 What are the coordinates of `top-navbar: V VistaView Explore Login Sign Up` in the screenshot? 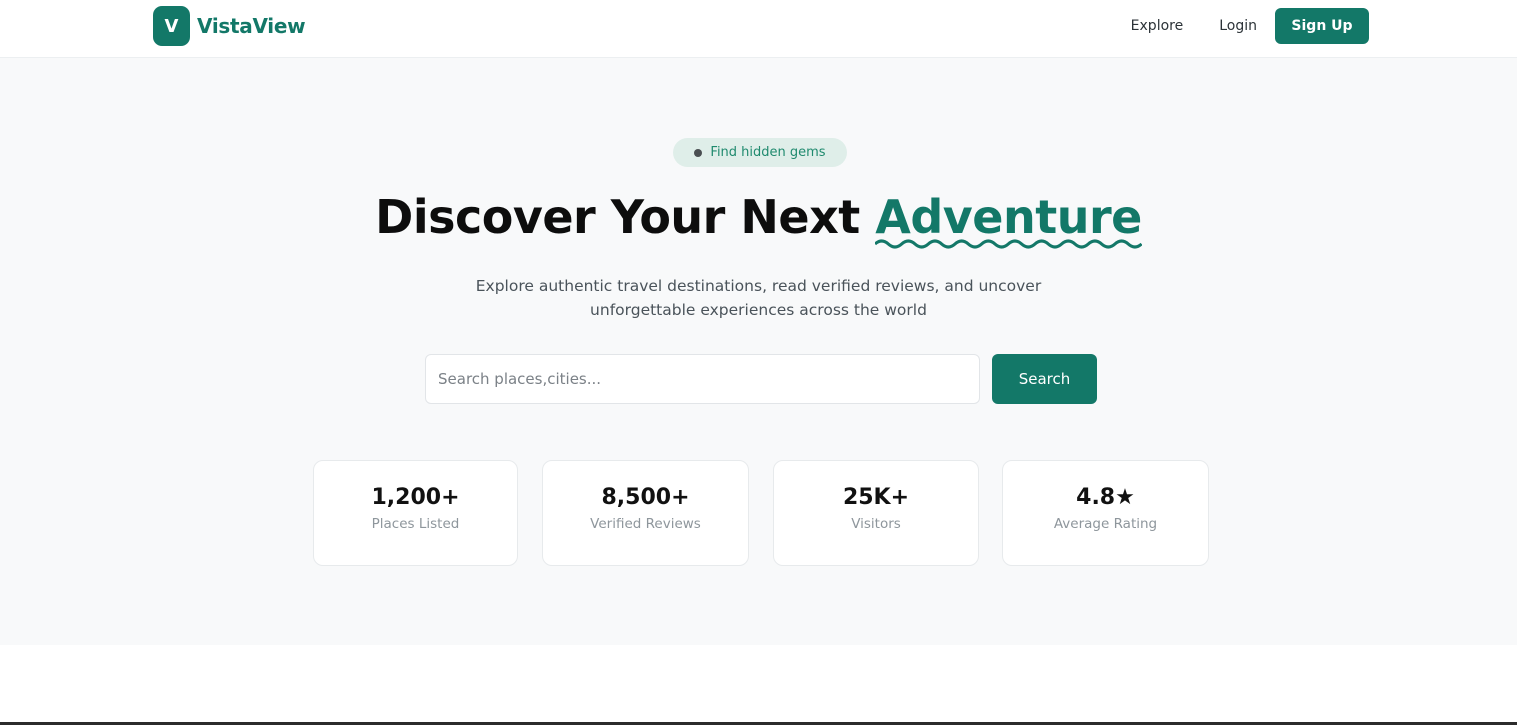 It's located at (758, 29).